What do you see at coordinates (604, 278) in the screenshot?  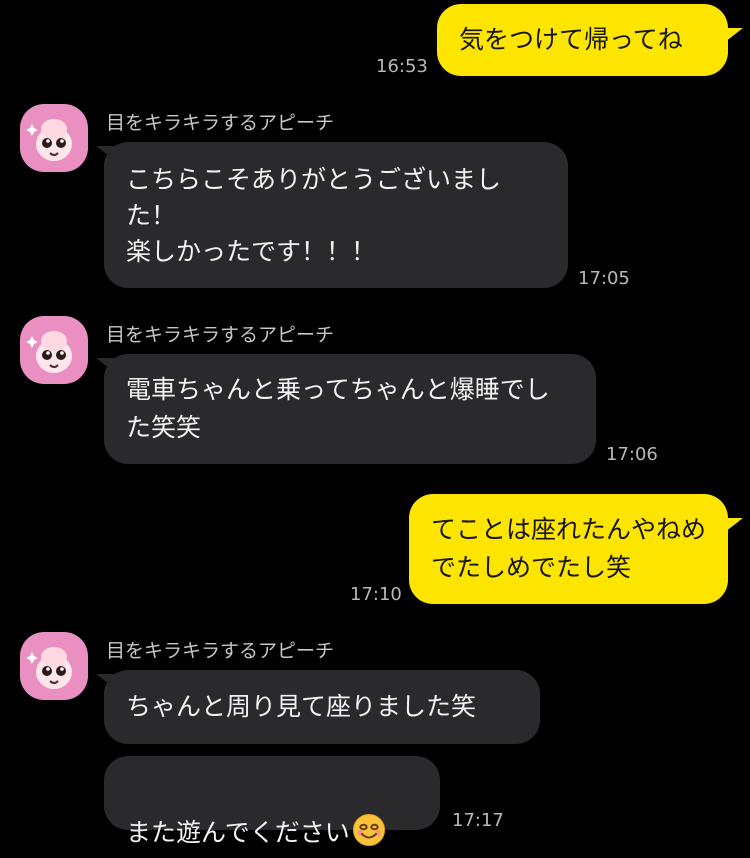 I see `message-time: 17:05` at bounding box center [604, 278].